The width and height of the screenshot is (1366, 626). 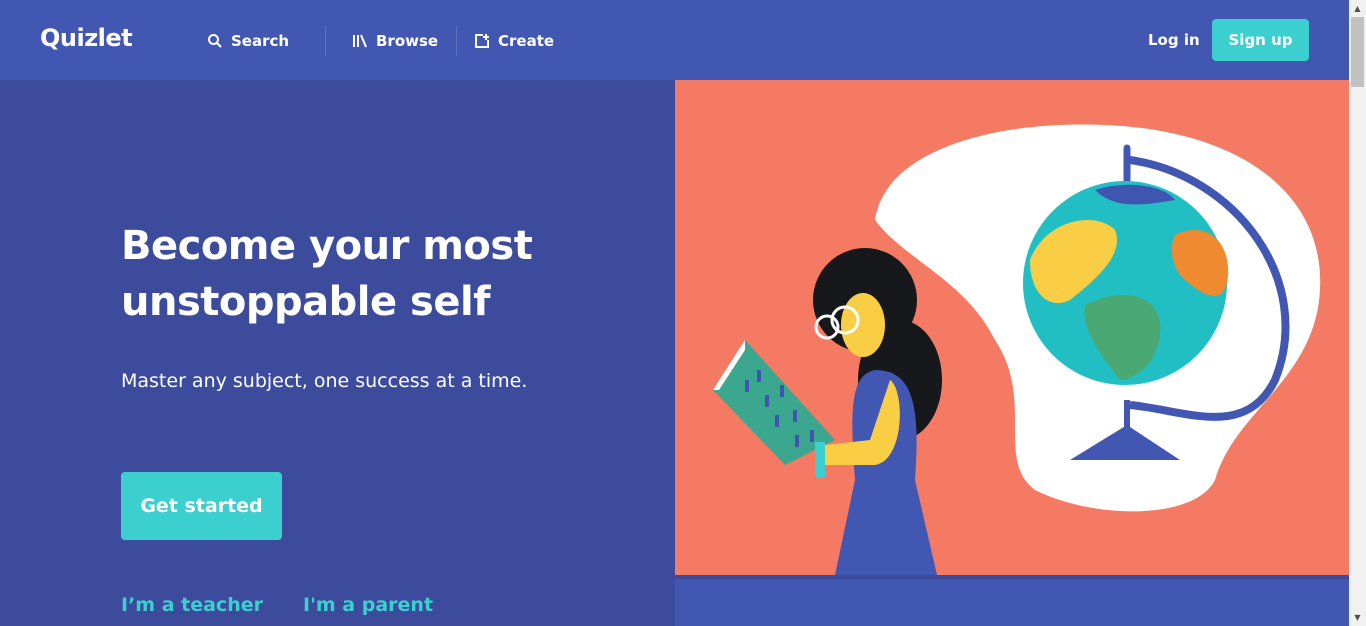 I want to click on page-scrollbar: ▲ ▼, so click(x=1357, y=313).